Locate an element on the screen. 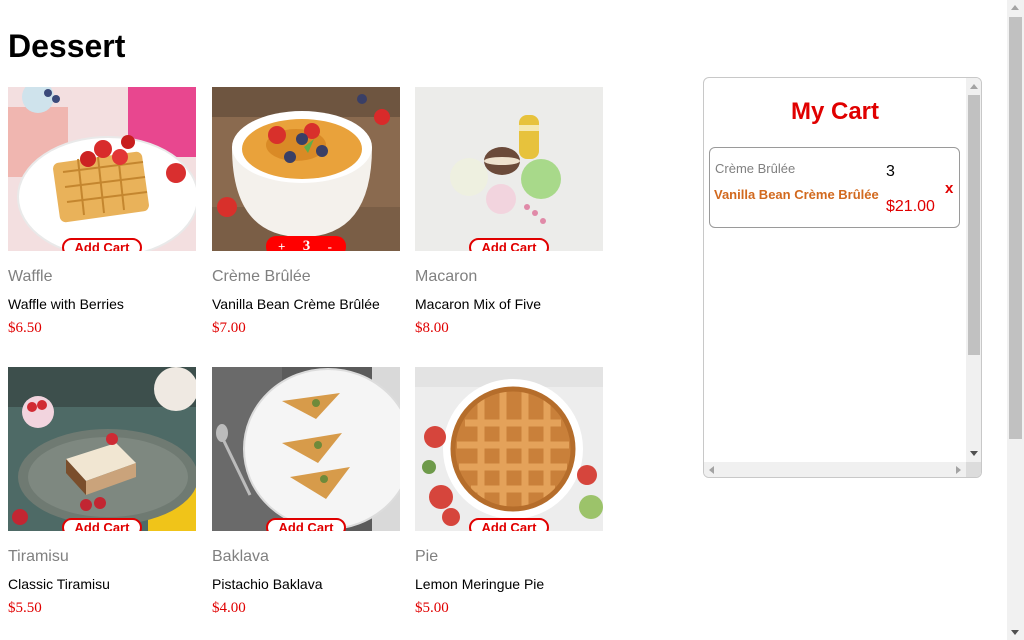 Image resolution: width=1024 pixels, height=640 pixels. macaron-image is located at coordinates (509, 169).